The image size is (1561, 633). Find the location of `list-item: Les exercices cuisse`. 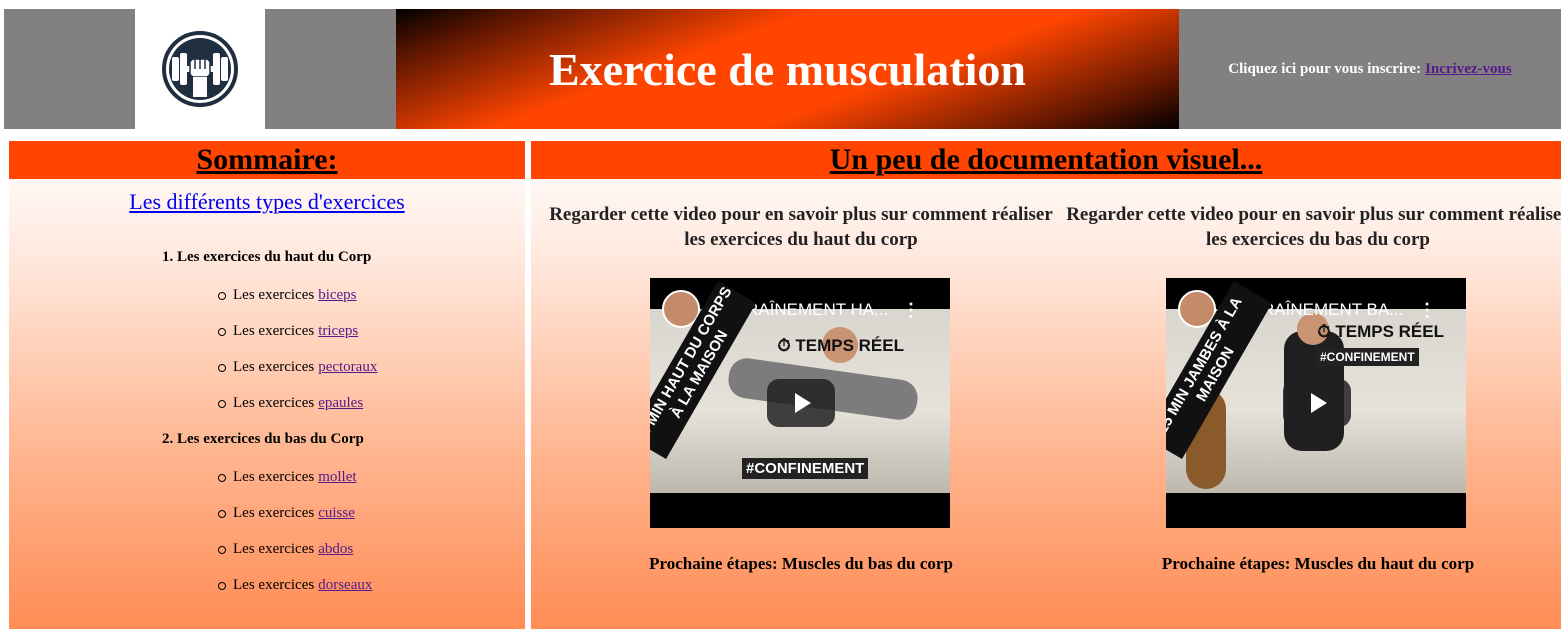

list-item: Les exercices cuisse is located at coordinates (286, 513).